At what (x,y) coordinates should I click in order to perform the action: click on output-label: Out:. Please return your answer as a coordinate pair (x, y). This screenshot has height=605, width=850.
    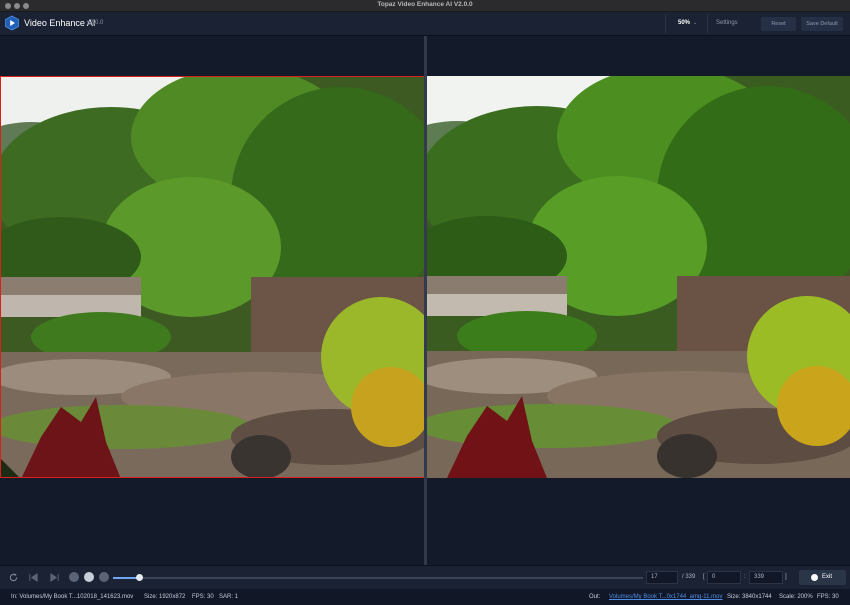
    Looking at the image, I should click on (595, 597).